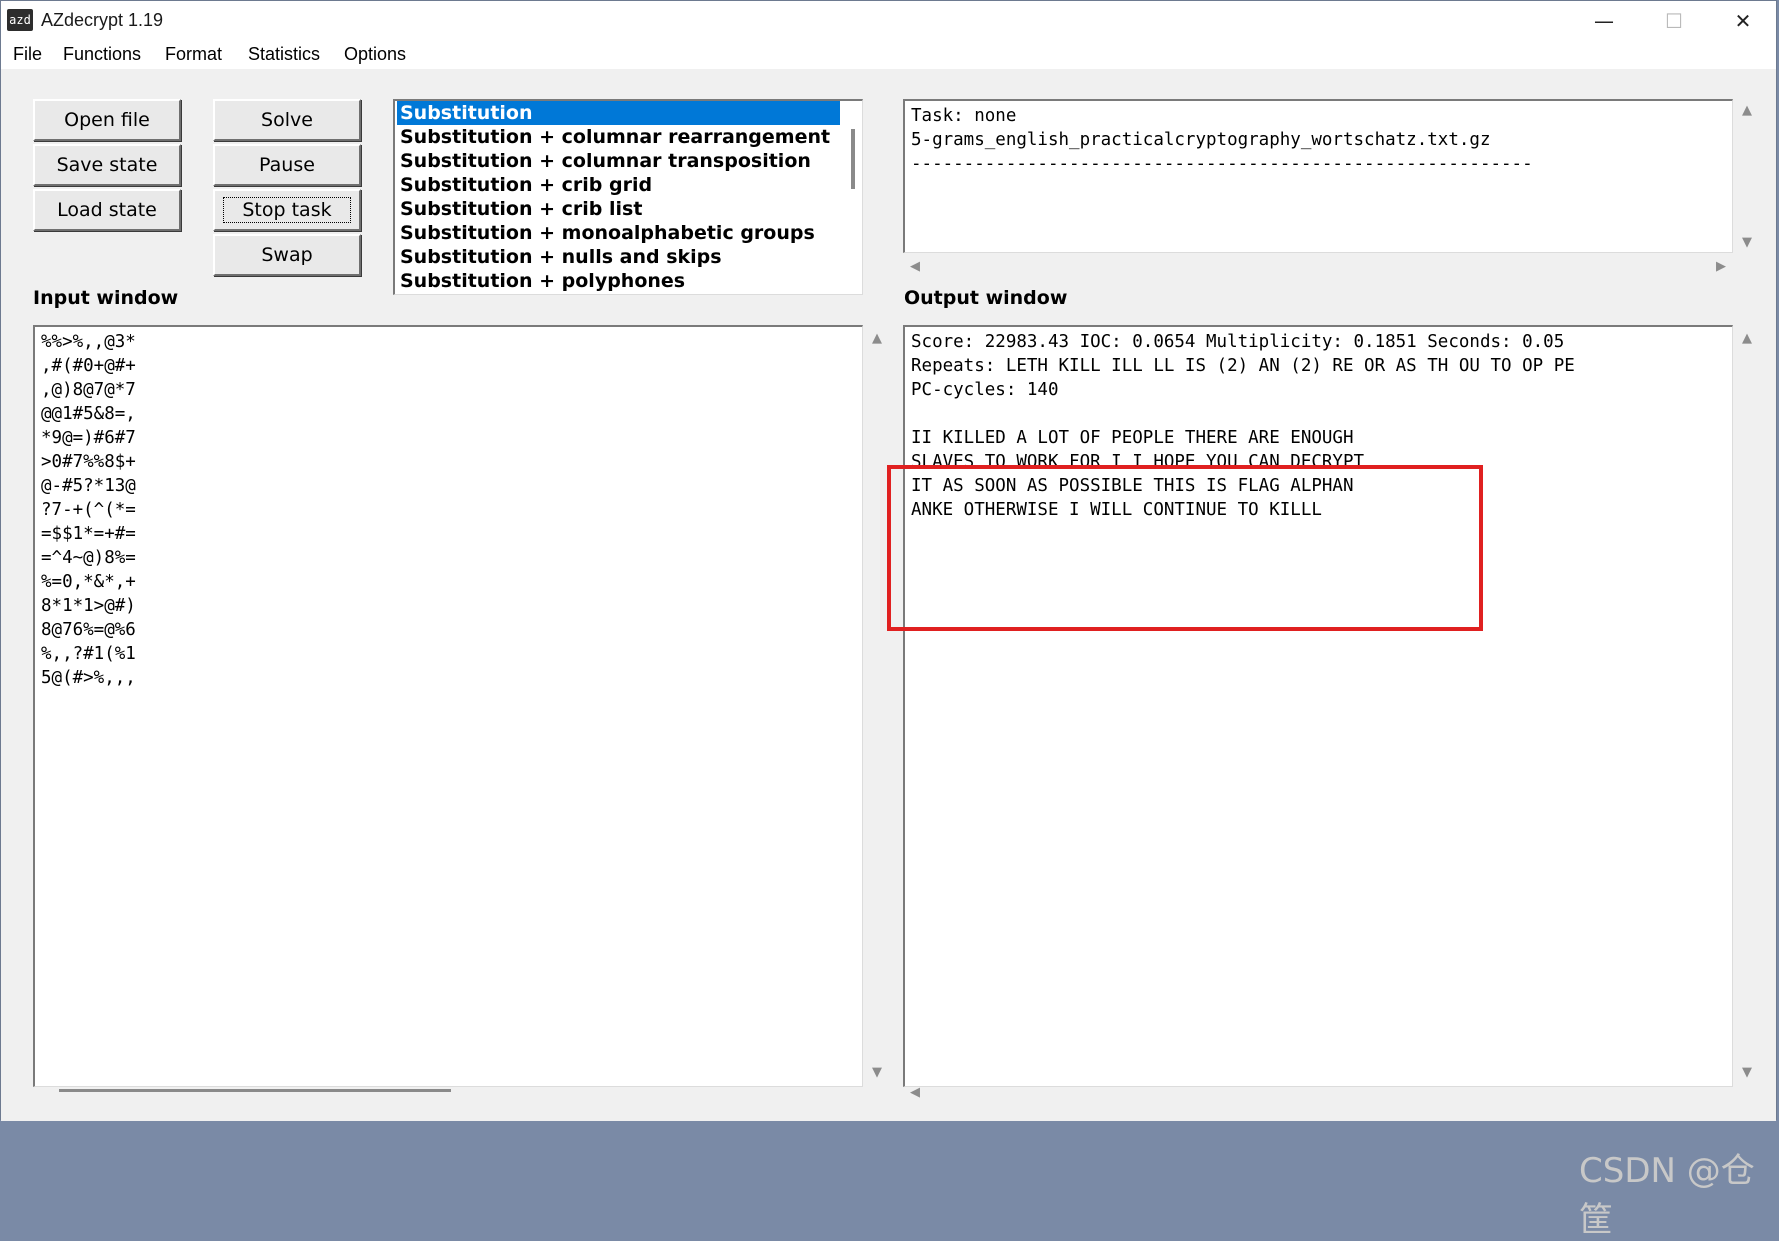  I want to click on input-line: ?7-+(^(*=, so click(88, 510).